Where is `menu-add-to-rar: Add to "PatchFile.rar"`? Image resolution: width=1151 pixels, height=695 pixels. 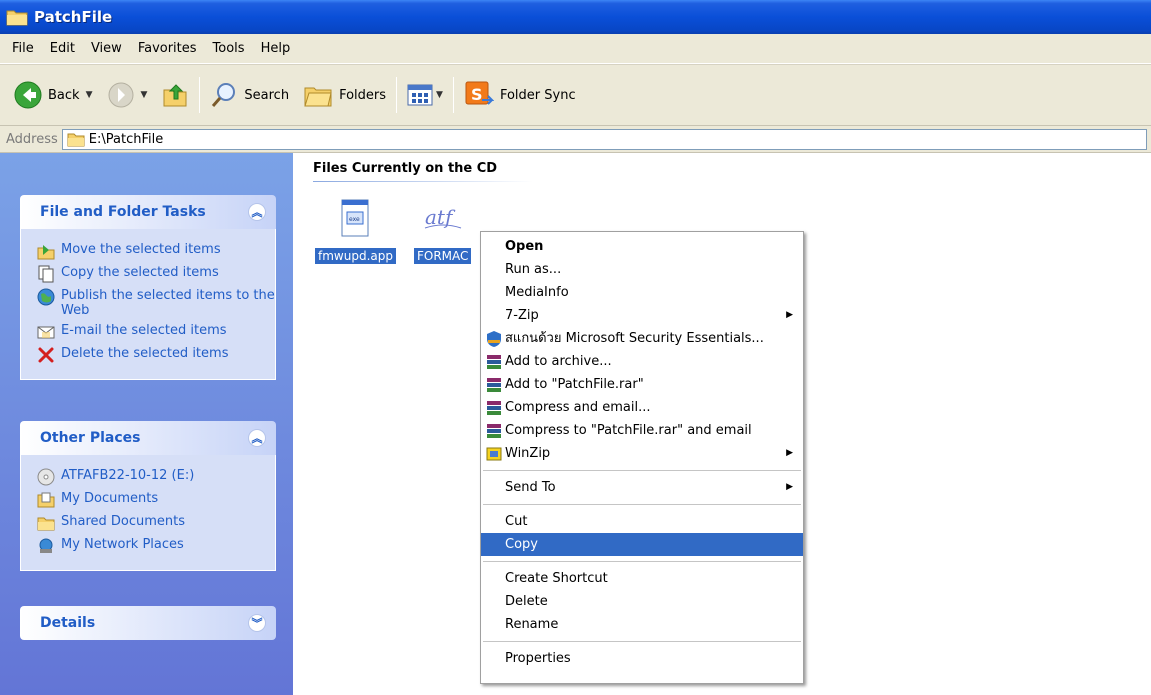 menu-add-to-rar: Add to "PatchFile.rar" is located at coordinates (642, 384).